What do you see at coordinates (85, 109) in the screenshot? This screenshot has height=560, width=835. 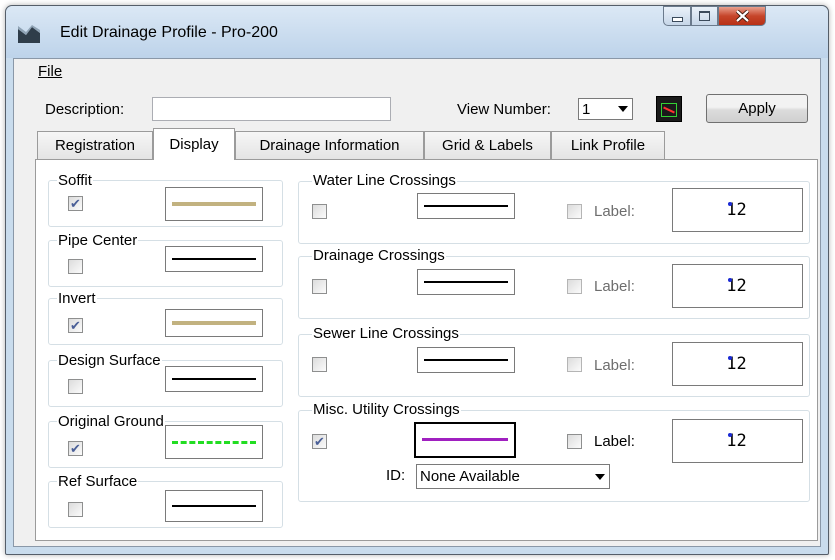 I see `description-label: Description:` at bounding box center [85, 109].